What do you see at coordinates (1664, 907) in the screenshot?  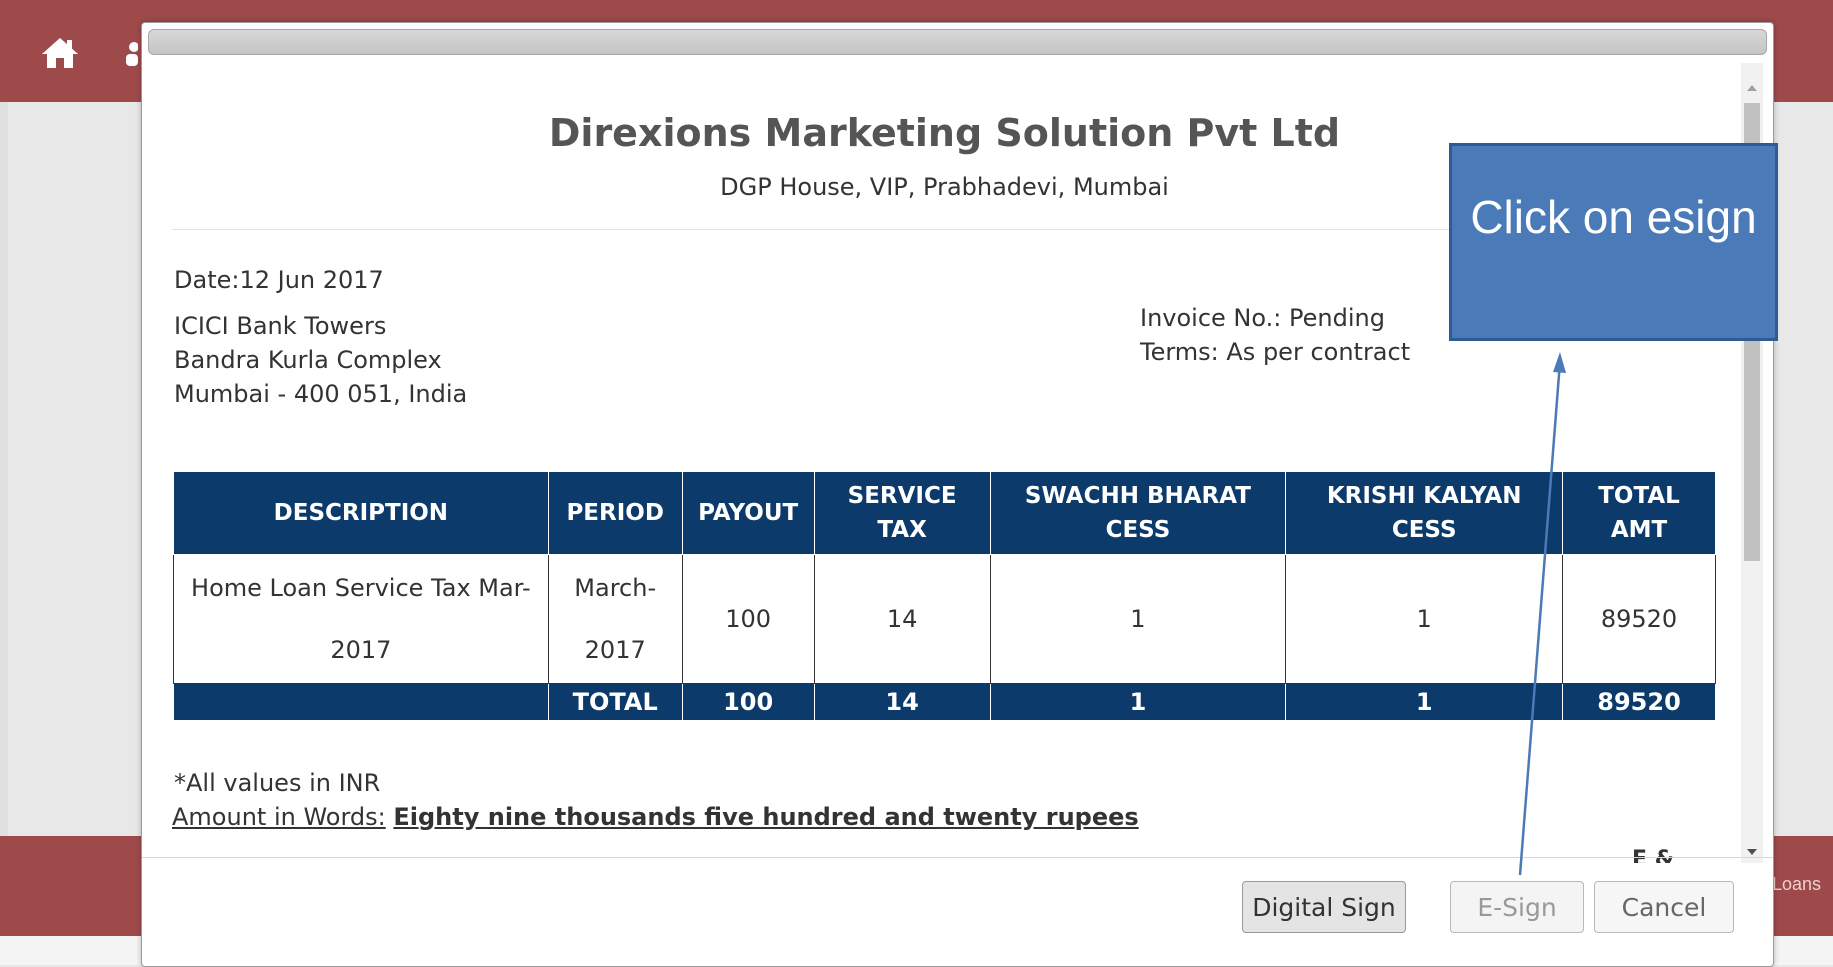 I see `cancel-button: Cancel` at bounding box center [1664, 907].